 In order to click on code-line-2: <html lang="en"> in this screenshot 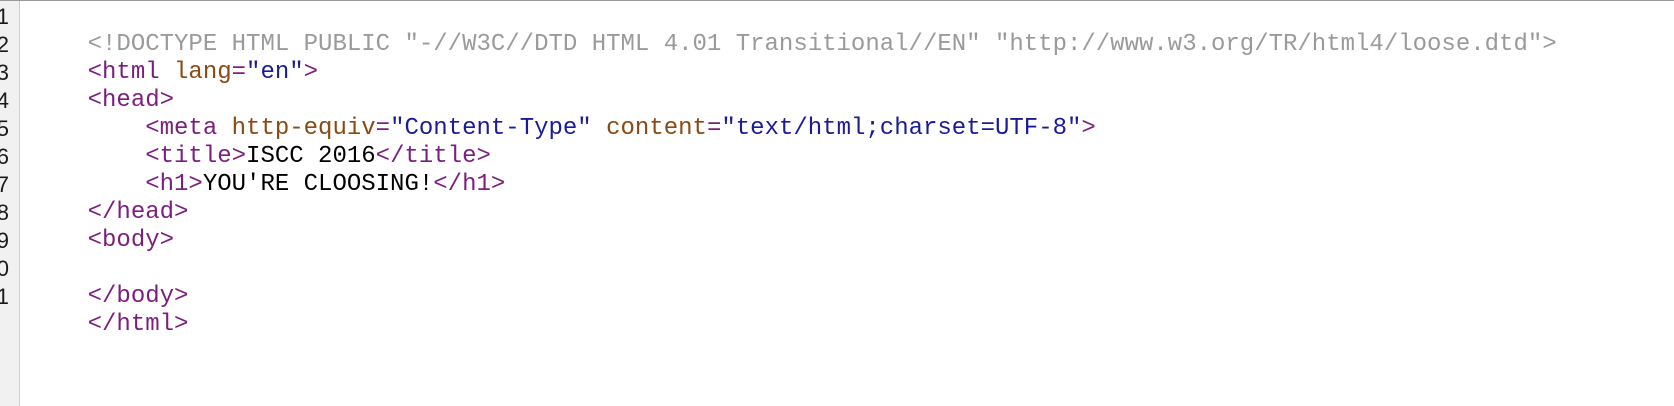, I will do `click(174, 58)`.